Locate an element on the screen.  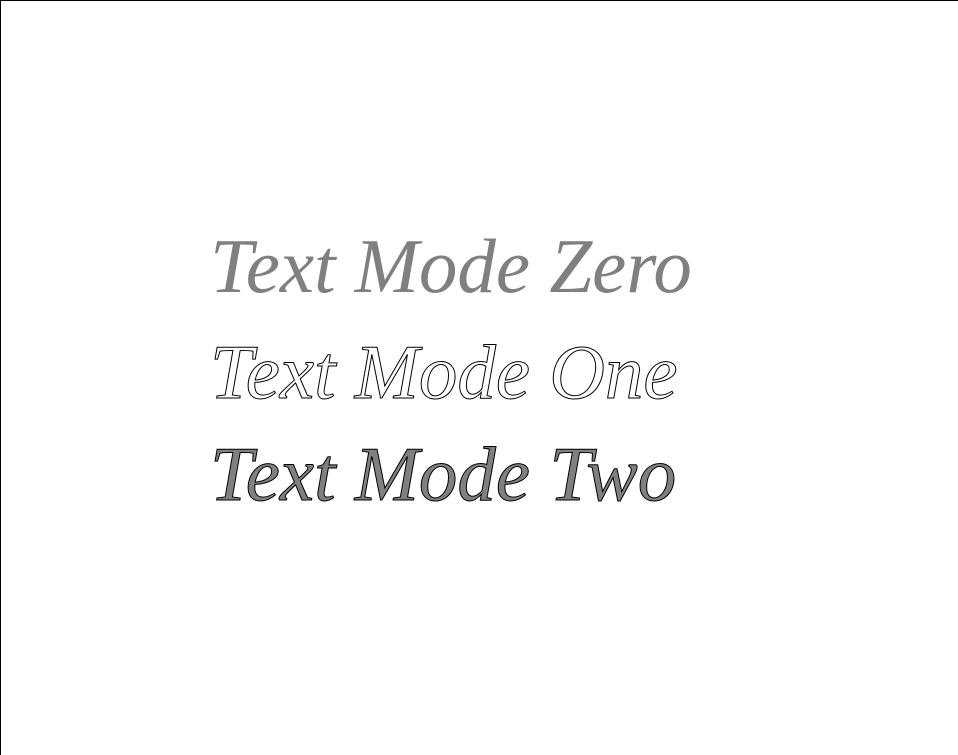
text-mode-one-line: Text Mode One is located at coordinates (444, 372).